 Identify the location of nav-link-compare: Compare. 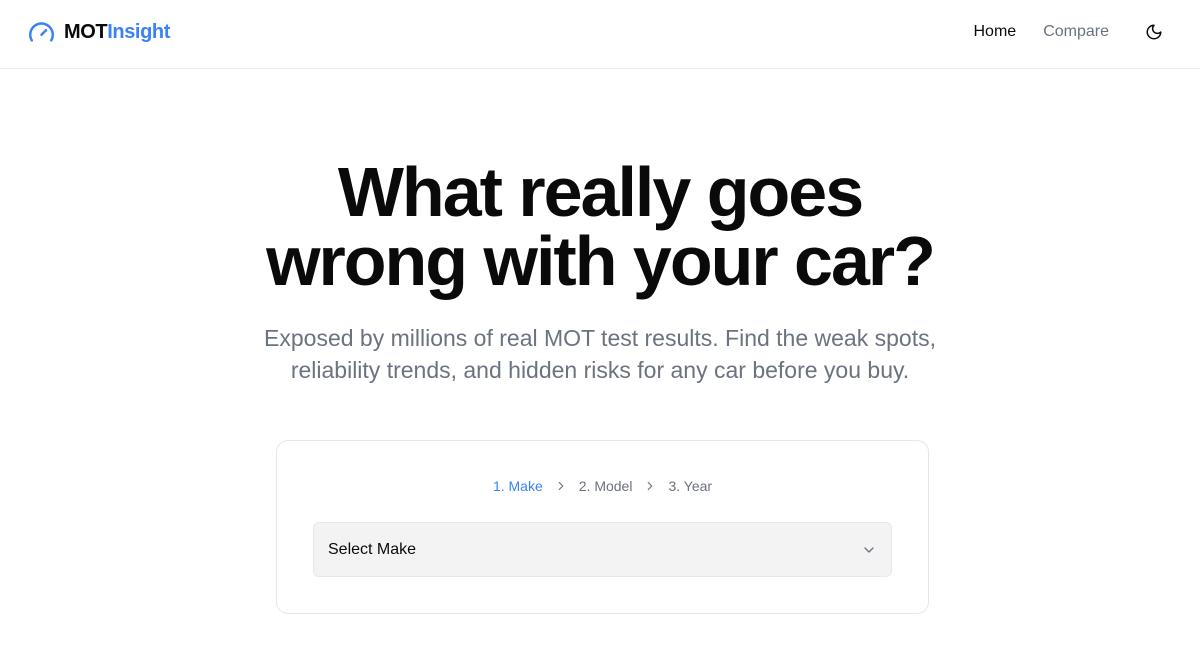
(1076, 32).